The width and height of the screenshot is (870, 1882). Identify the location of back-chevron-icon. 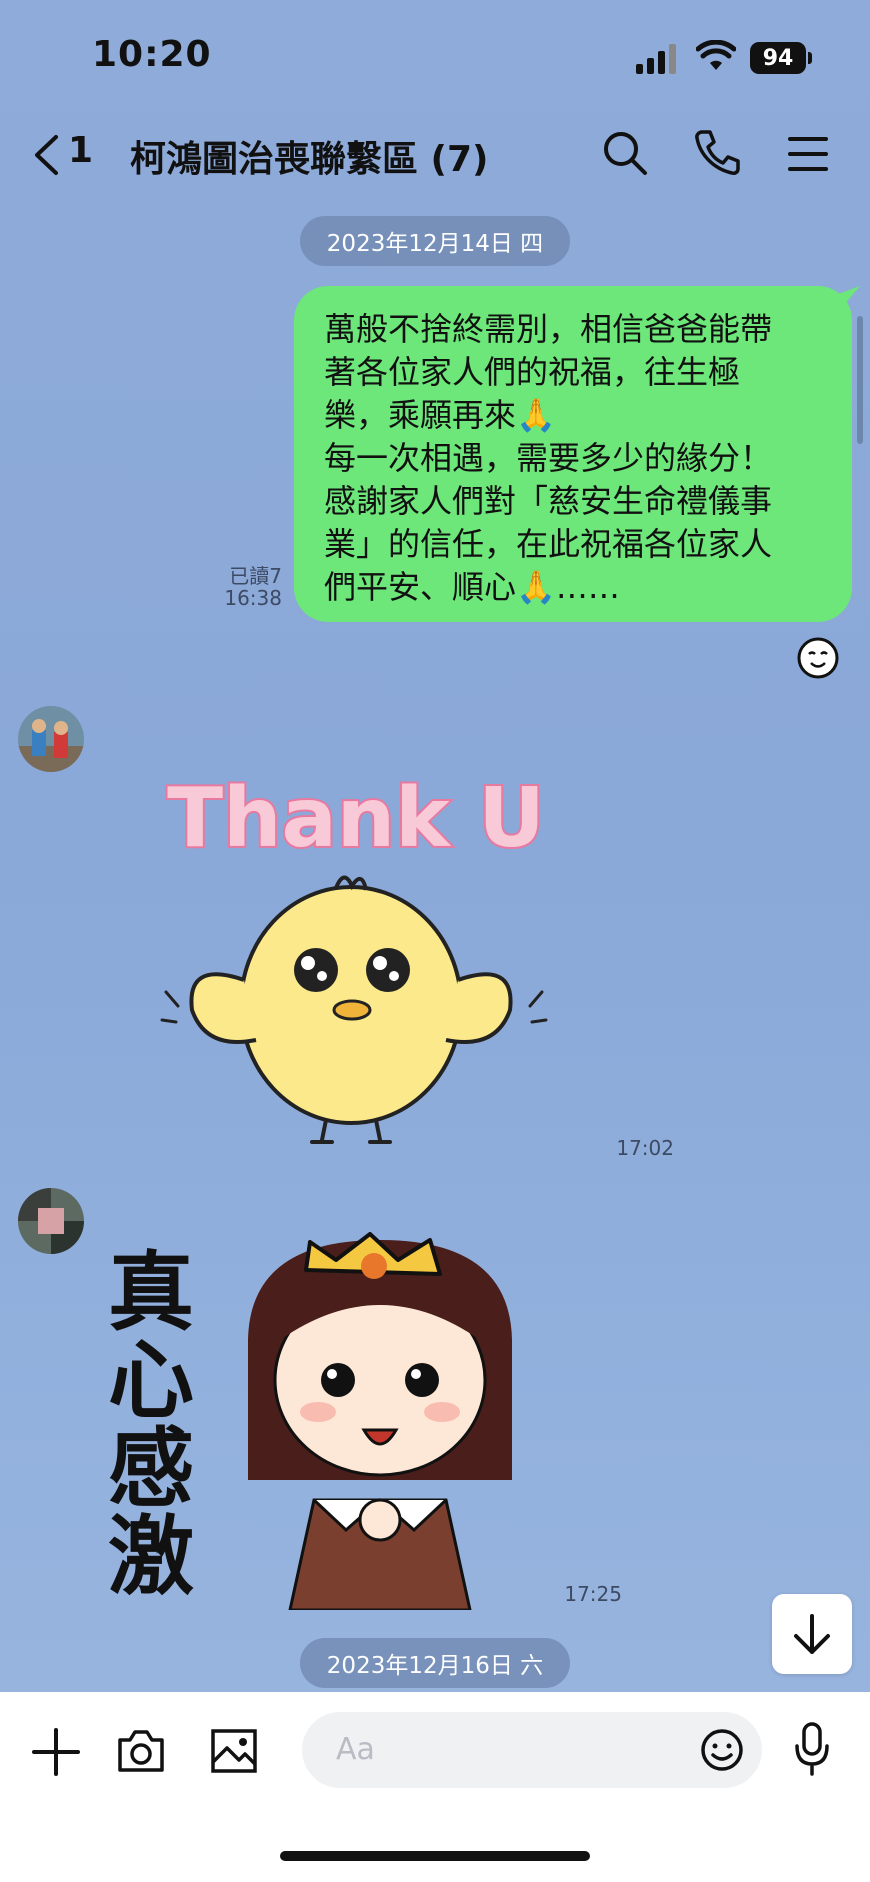
(46, 155).